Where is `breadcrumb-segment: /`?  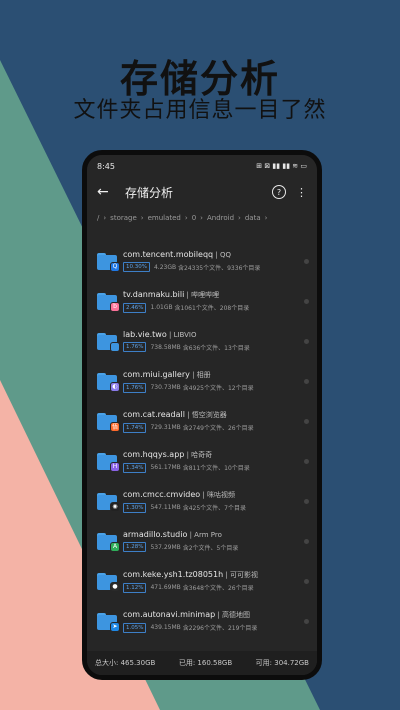 breadcrumb-segment: / is located at coordinates (98, 218).